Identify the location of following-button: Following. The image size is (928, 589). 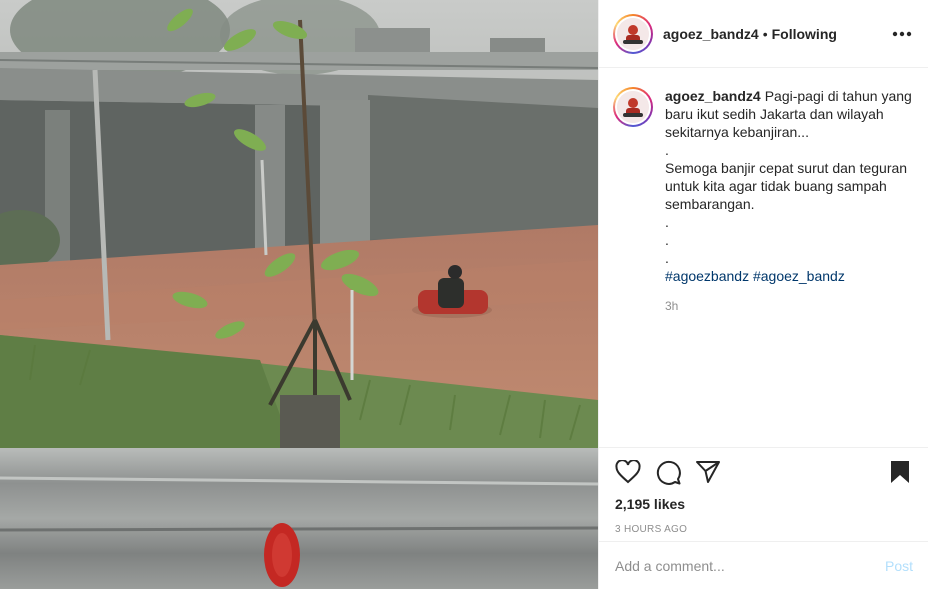
(804, 34).